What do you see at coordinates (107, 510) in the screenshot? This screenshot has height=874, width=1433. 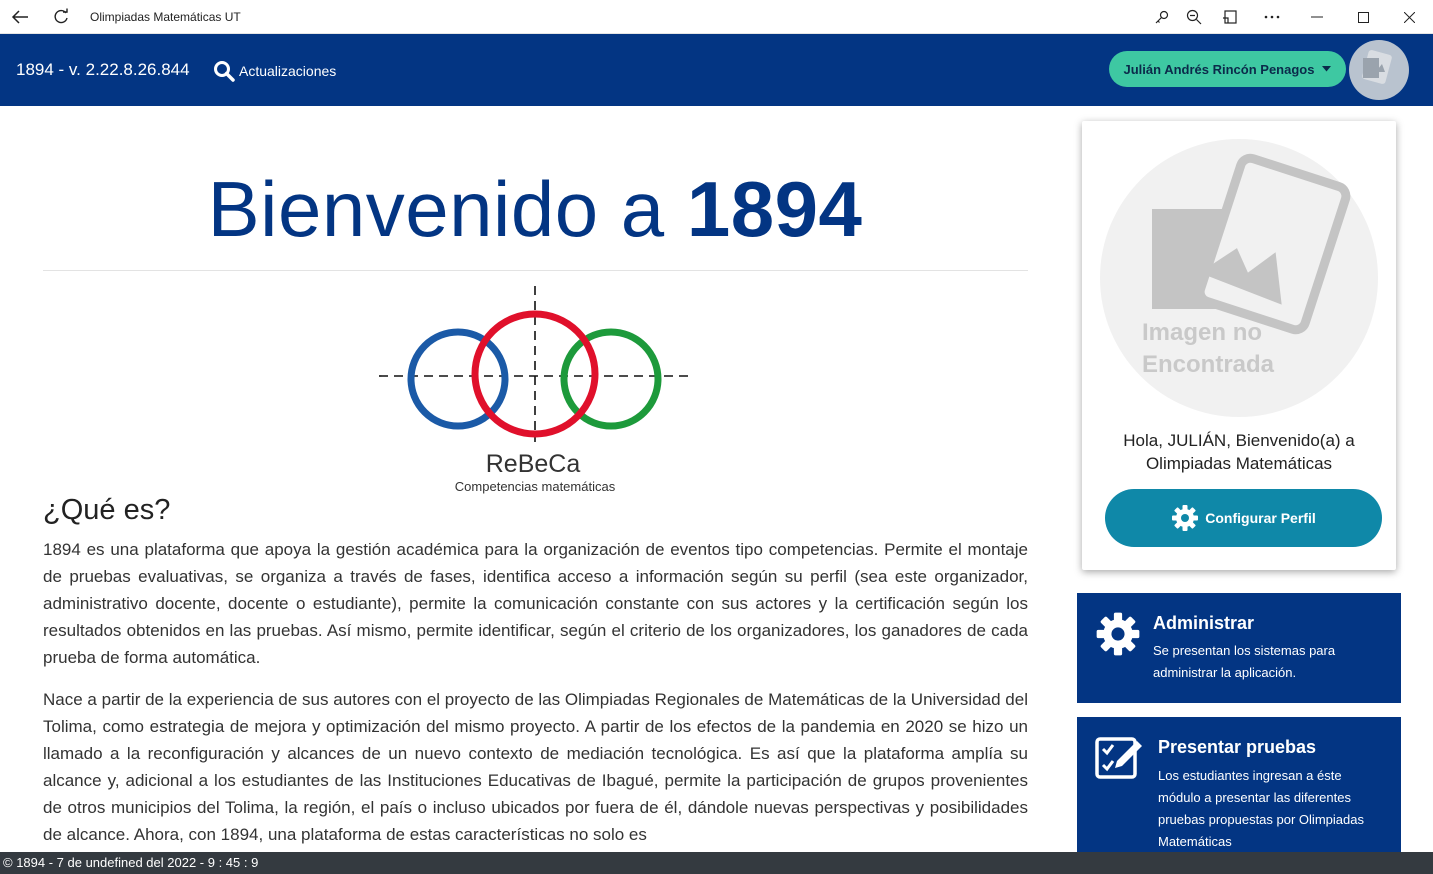 I see `section-title: ¿Qué es?` at bounding box center [107, 510].